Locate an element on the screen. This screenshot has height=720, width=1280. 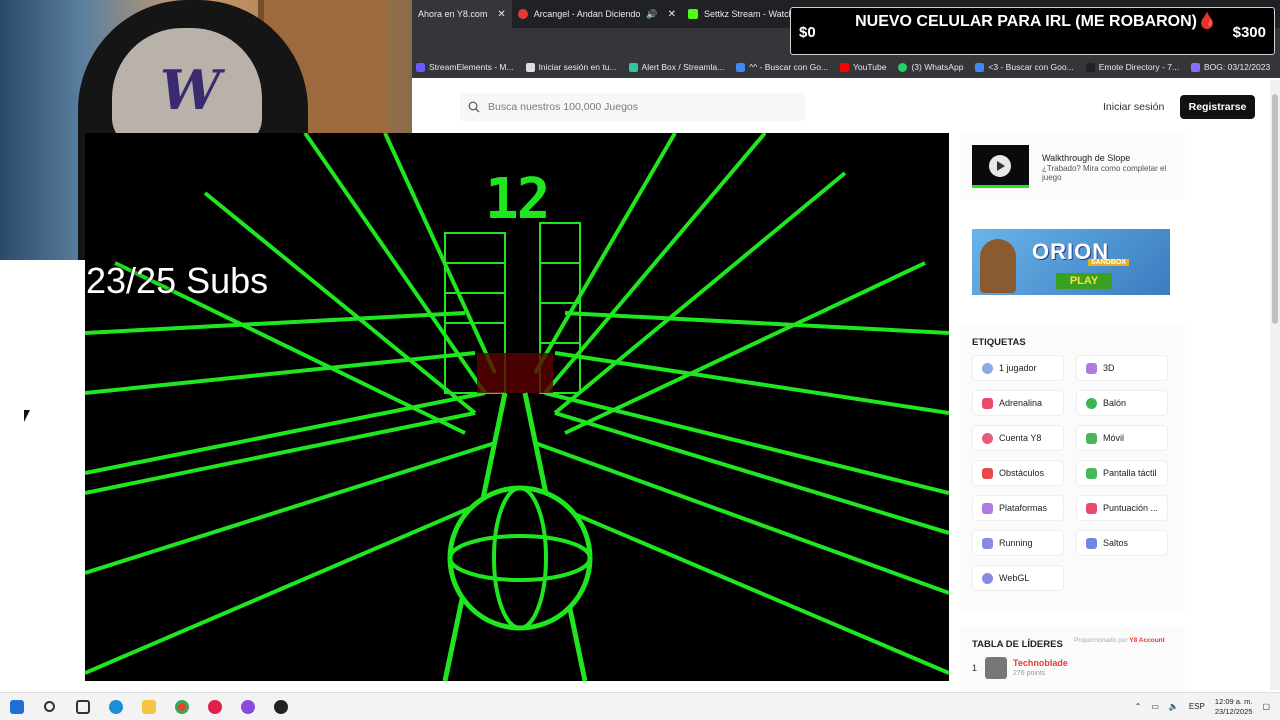
leaderboard-title: TABLA DE LÍDERES is located at coordinates (1017, 644).